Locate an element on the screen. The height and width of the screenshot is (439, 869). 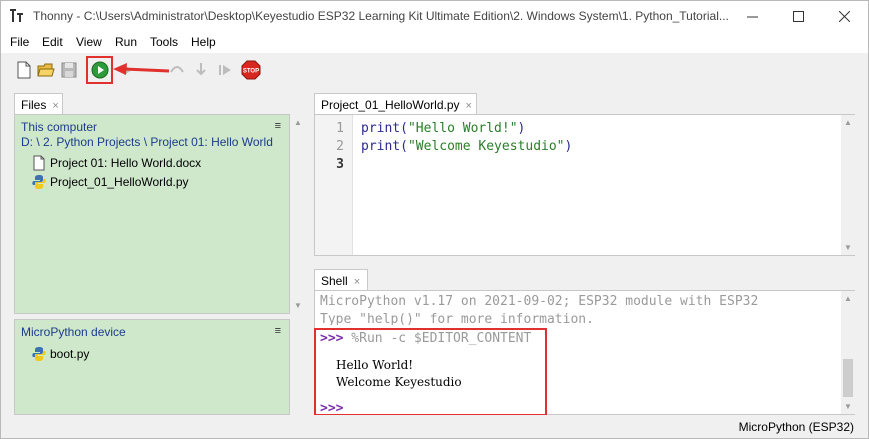
line-number: 1 is located at coordinates (340, 128).